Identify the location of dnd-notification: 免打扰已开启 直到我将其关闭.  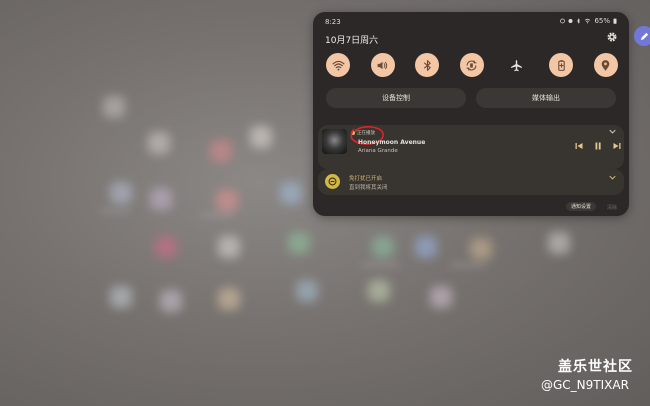
(471, 182).